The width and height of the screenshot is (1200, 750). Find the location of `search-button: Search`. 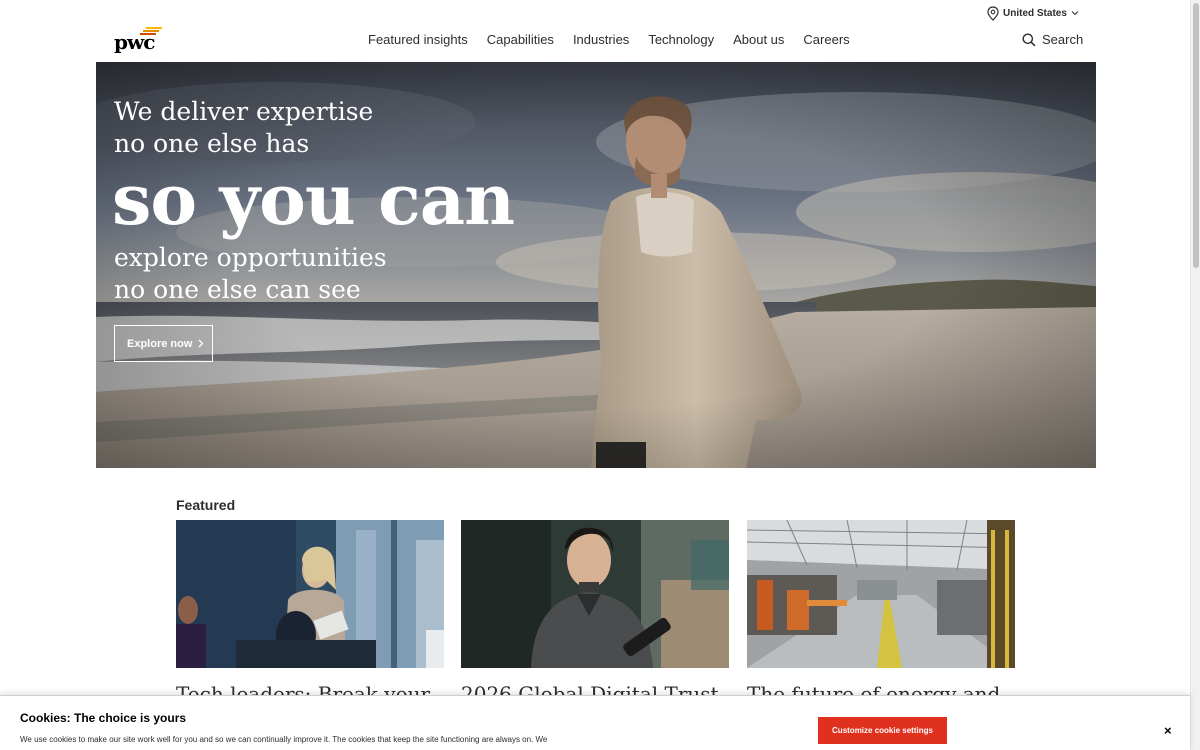

search-button: Search is located at coordinates (1052, 39).